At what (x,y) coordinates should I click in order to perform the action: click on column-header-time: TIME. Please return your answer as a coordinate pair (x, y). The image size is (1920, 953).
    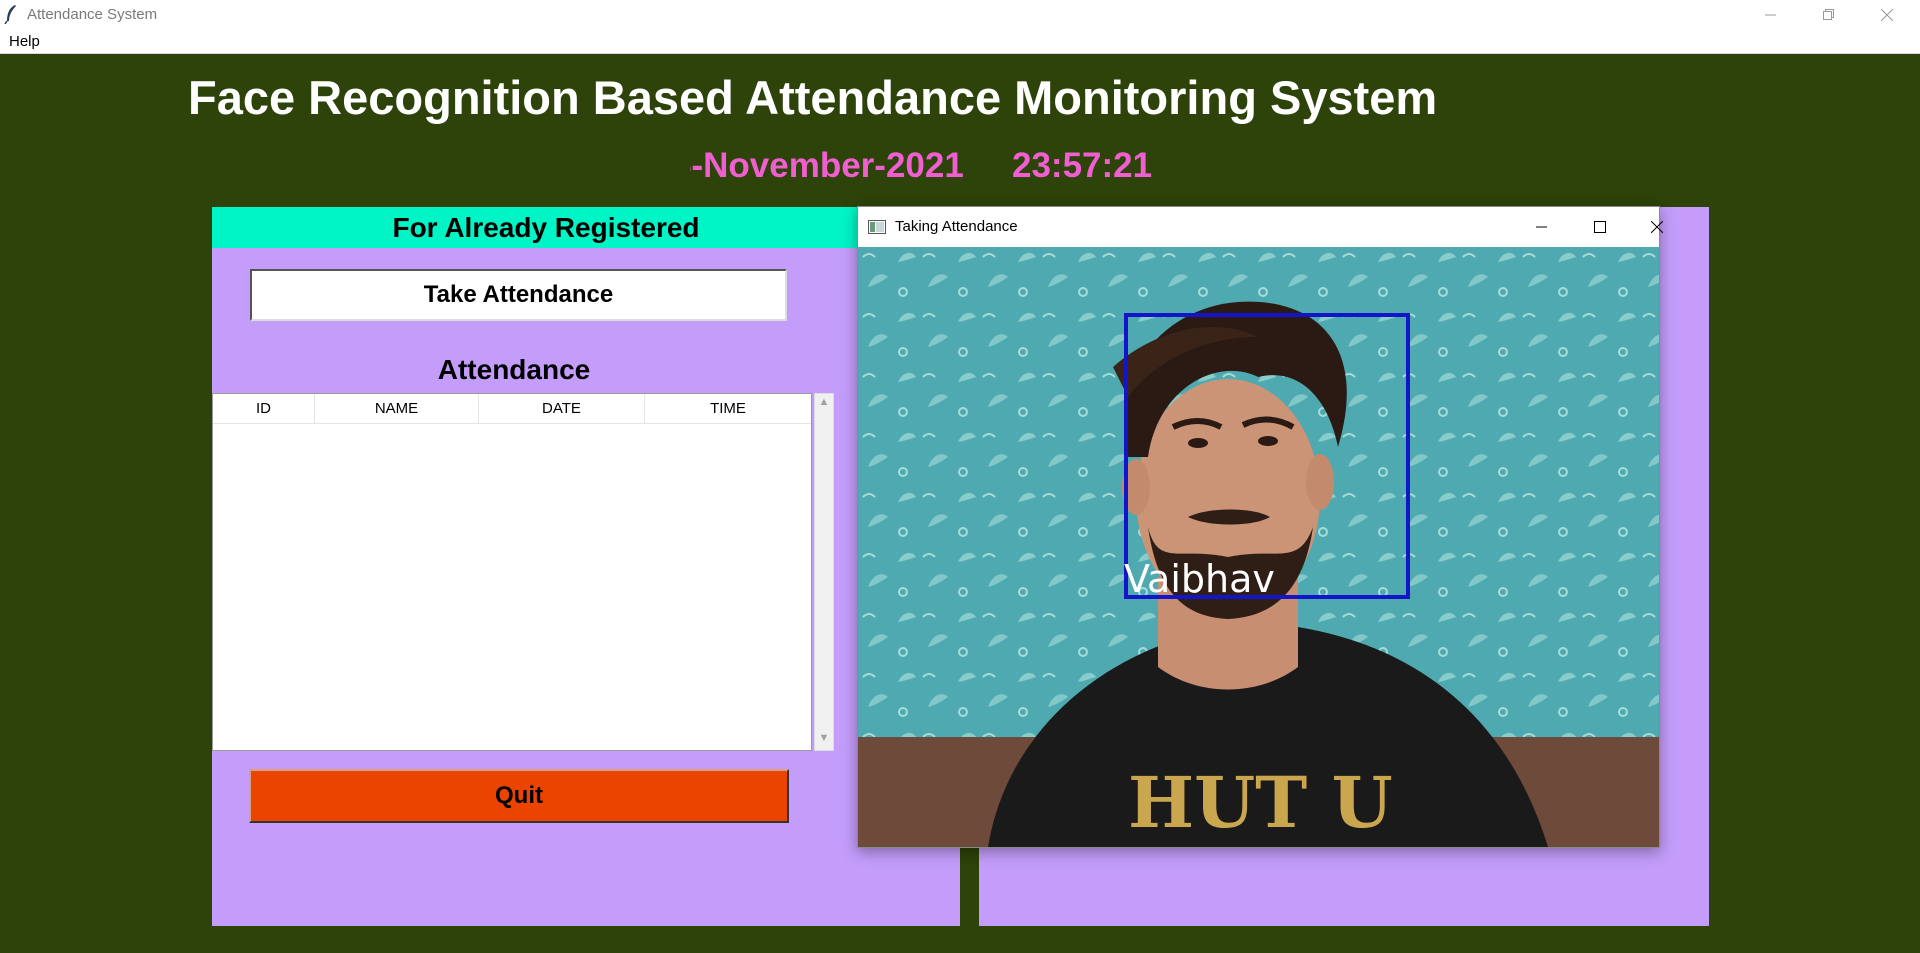
    Looking at the image, I should click on (728, 409).